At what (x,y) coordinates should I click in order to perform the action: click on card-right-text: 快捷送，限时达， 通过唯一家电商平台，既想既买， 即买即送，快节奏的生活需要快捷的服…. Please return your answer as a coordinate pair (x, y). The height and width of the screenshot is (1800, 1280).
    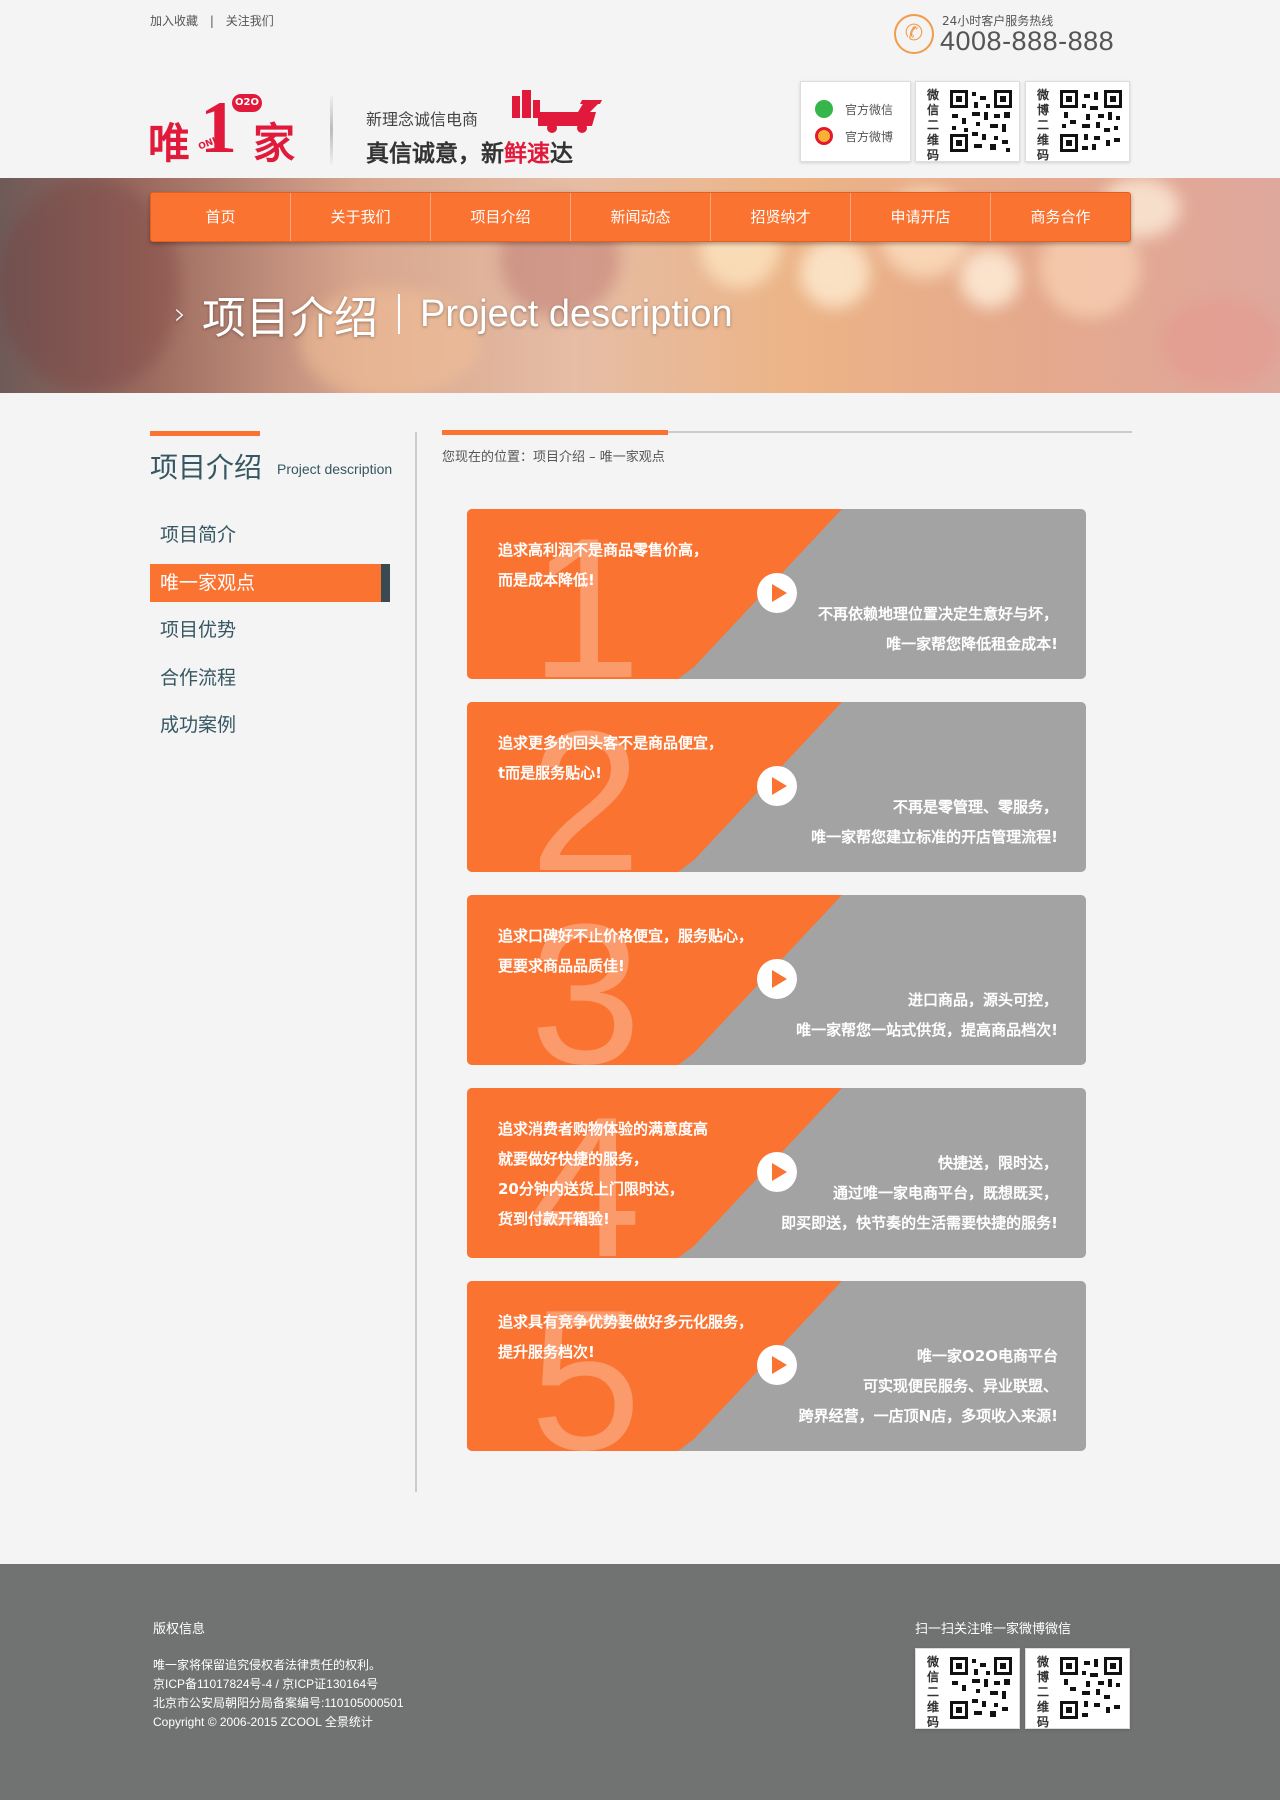
    Looking at the image, I should click on (919, 1193).